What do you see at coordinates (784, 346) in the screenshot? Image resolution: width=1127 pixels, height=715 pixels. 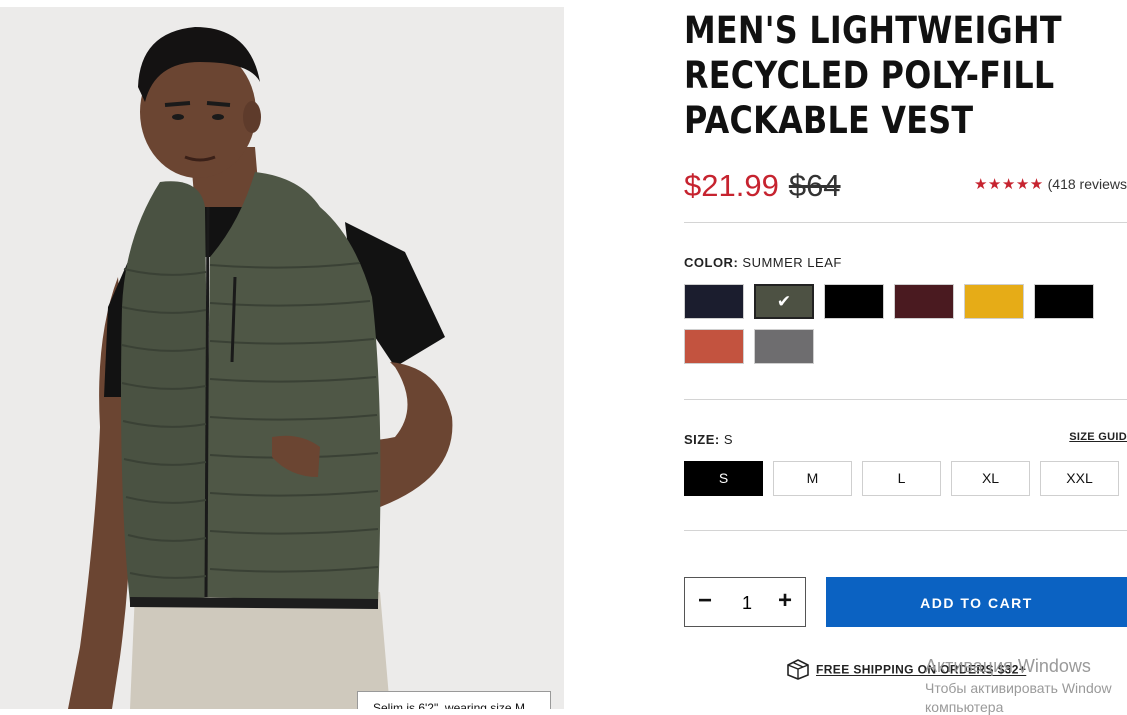 I see `color-swatch-gray` at bounding box center [784, 346].